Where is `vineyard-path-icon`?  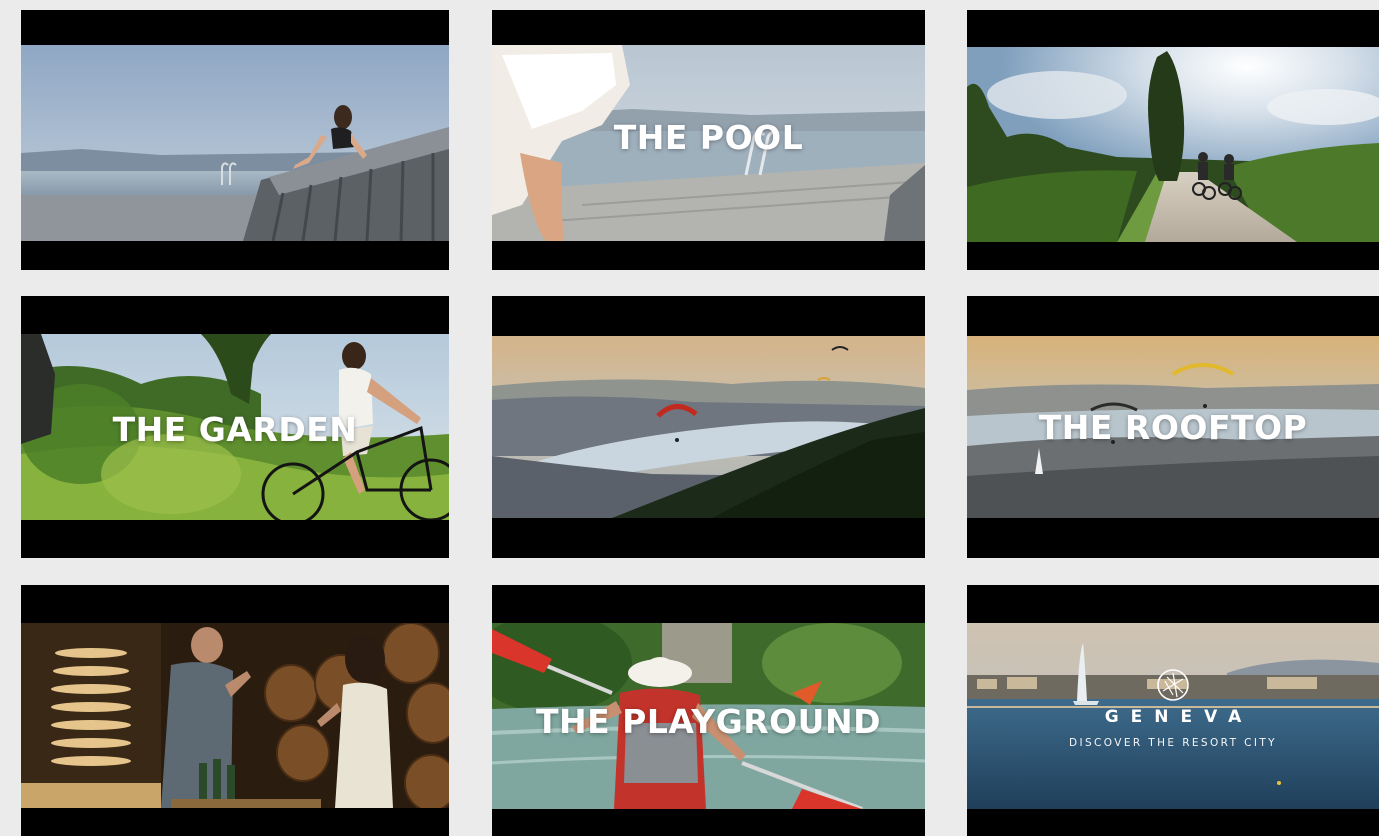
vineyard-path-icon is located at coordinates (1173, 144).